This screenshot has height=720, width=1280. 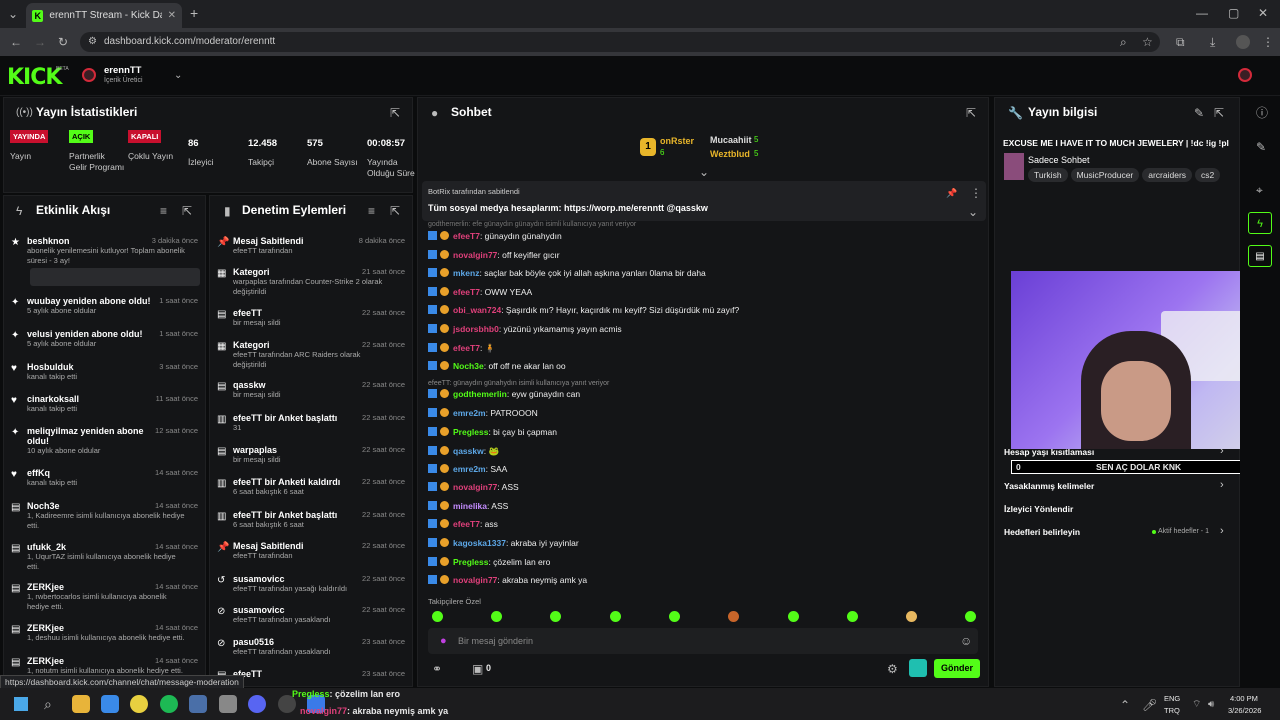 What do you see at coordinates (1042, 532) in the screenshot?
I see `info-row-label: Hedefleri belirleyin` at bounding box center [1042, 532].